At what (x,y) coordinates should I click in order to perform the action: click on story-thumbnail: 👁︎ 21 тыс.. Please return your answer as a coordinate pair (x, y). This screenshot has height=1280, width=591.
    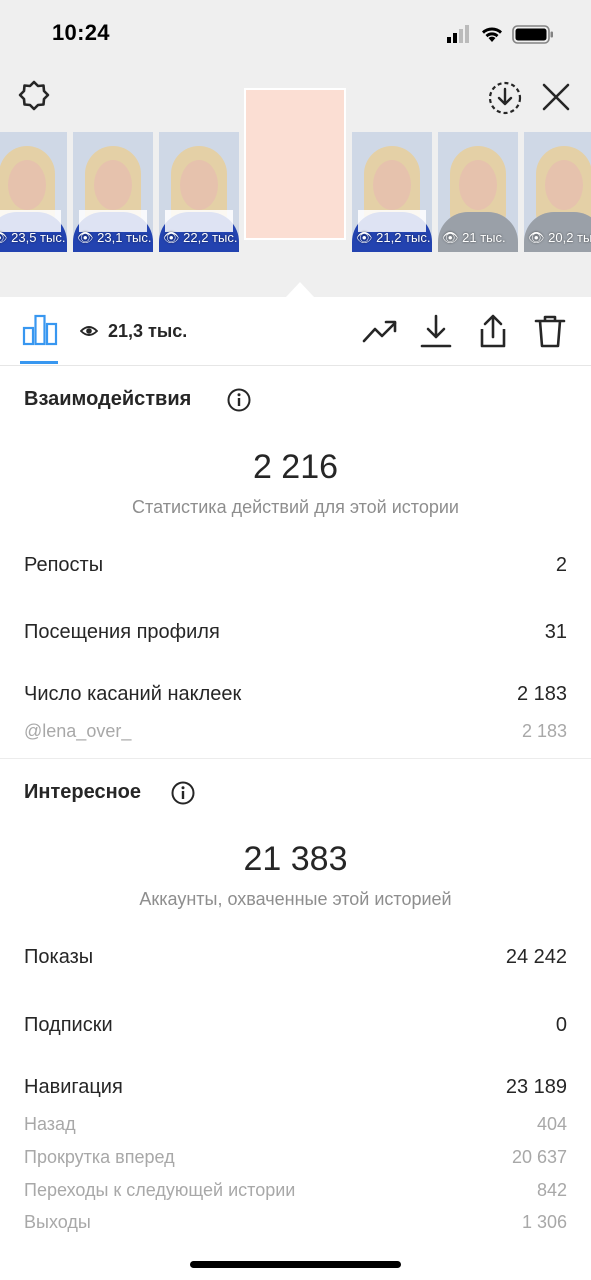
    Looking at the image, I should click on (478, 192).